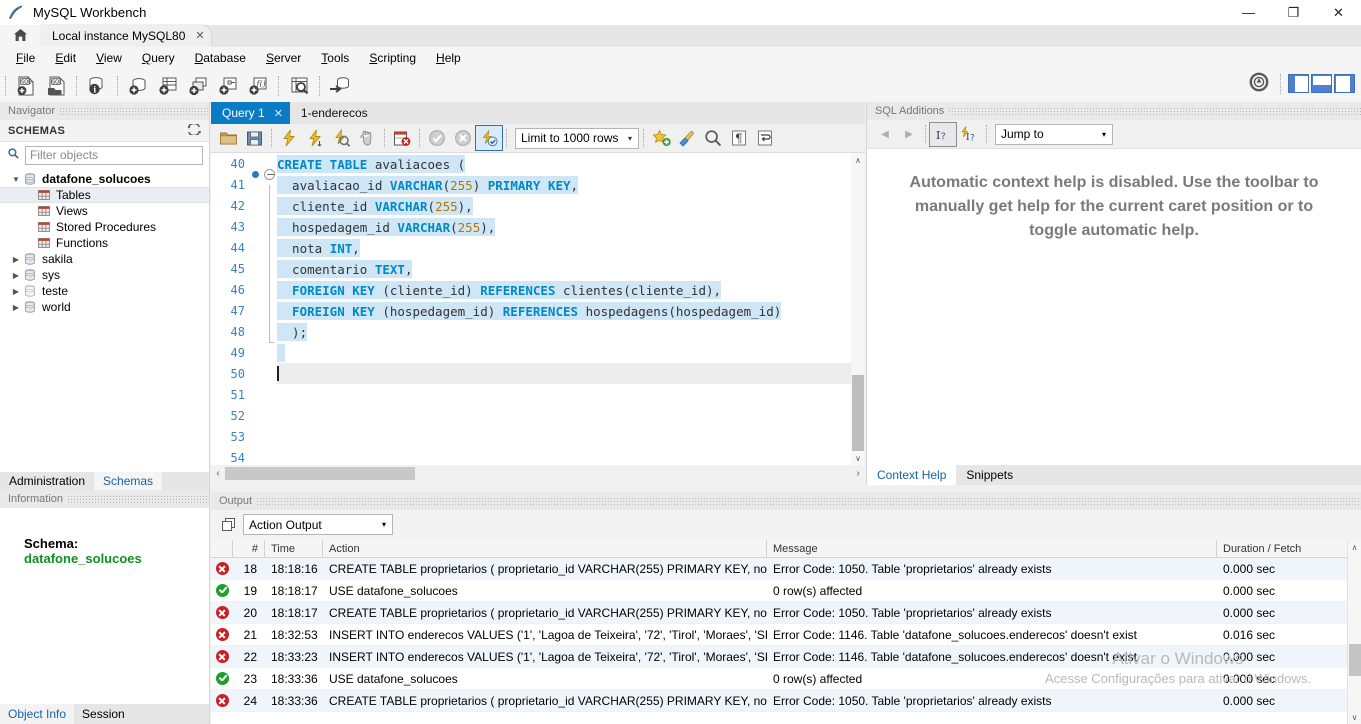  Describe the element at coordinates (1338, 12) in the screenshot. I see `close-button: ✕` at that location.